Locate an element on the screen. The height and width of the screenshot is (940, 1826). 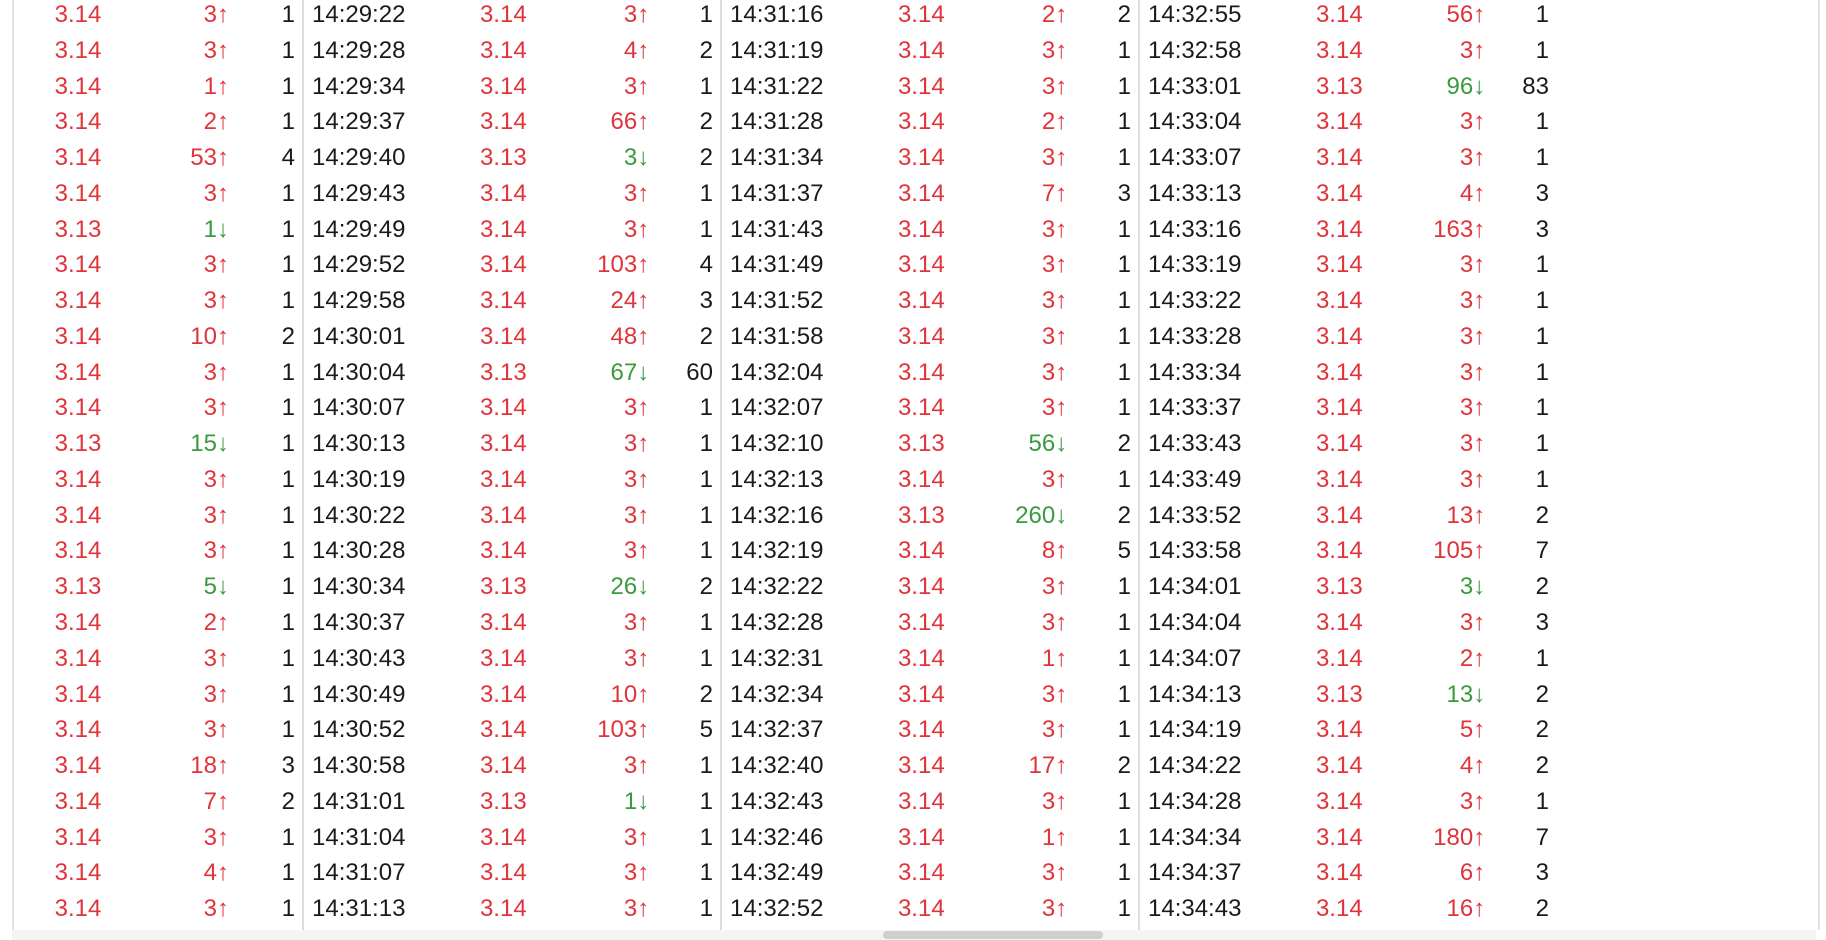
tick-row: 14:32:46 3.14 1↑ 1 is located at coordinates (930, 841).